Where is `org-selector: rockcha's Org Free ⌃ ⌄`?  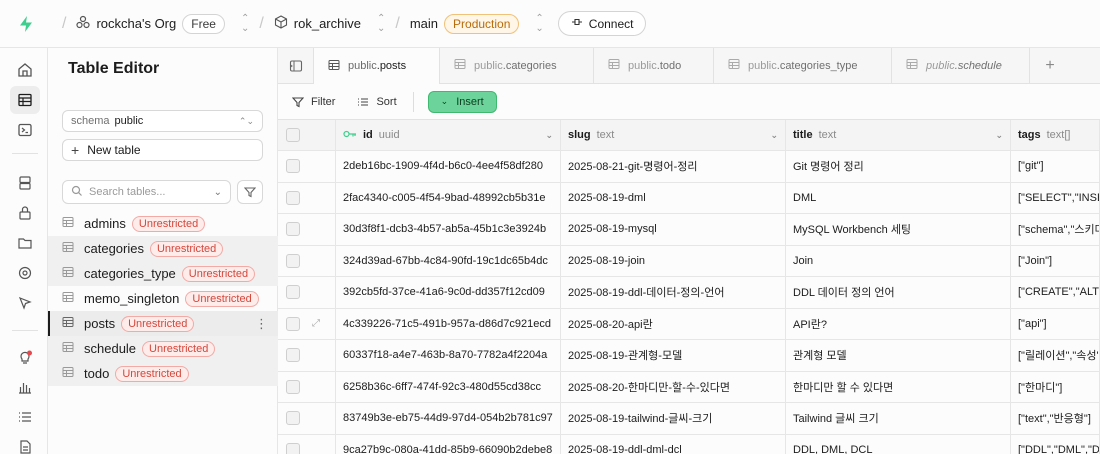 org-selector: rockcha's Org Free ⌃ ⌄ is located at coordinates (162, 23).